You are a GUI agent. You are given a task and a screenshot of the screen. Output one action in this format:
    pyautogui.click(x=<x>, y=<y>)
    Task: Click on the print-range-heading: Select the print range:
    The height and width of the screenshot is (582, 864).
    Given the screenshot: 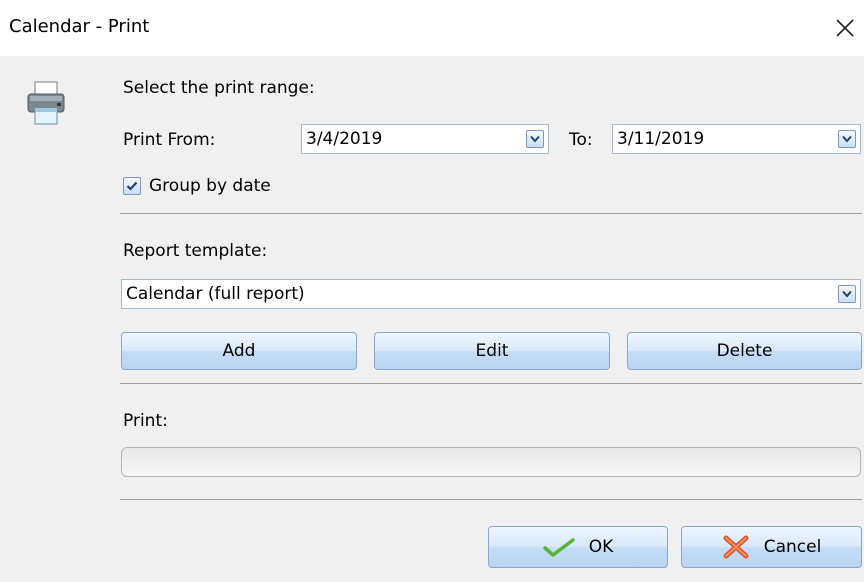 What is the action you would take?
    pyautogui.click(x=219, y=88)
    